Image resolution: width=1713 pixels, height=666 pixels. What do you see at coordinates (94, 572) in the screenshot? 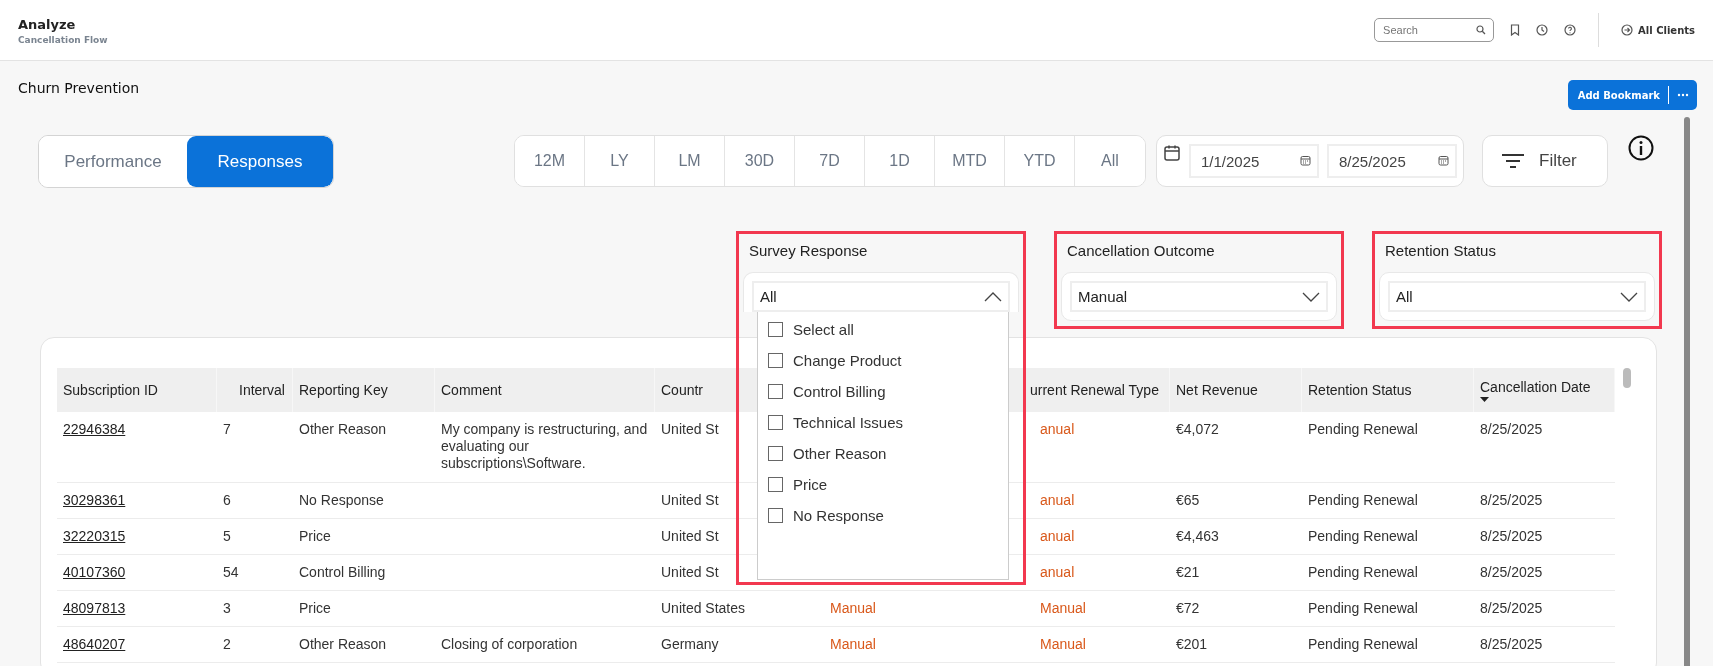
I see `subscription-link: 40107360` at bounding box center [94, 572].